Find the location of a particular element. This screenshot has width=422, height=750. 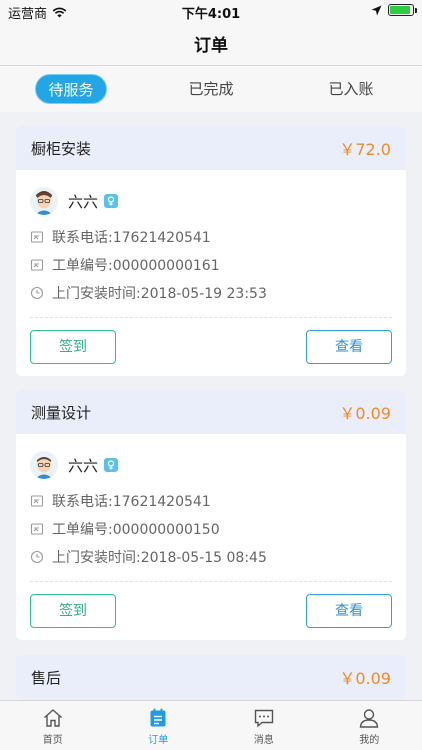

tab-completed: 已完成 is located at coordinates (211, 89).